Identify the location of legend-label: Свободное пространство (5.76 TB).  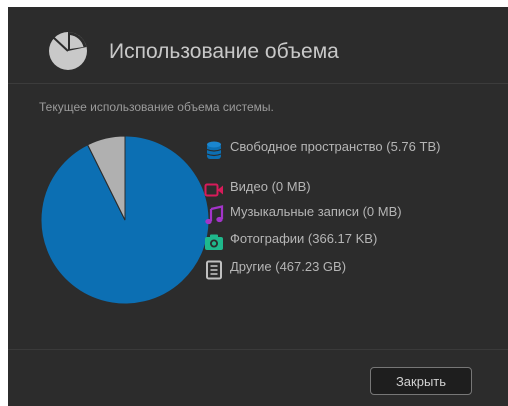
(335, 146).